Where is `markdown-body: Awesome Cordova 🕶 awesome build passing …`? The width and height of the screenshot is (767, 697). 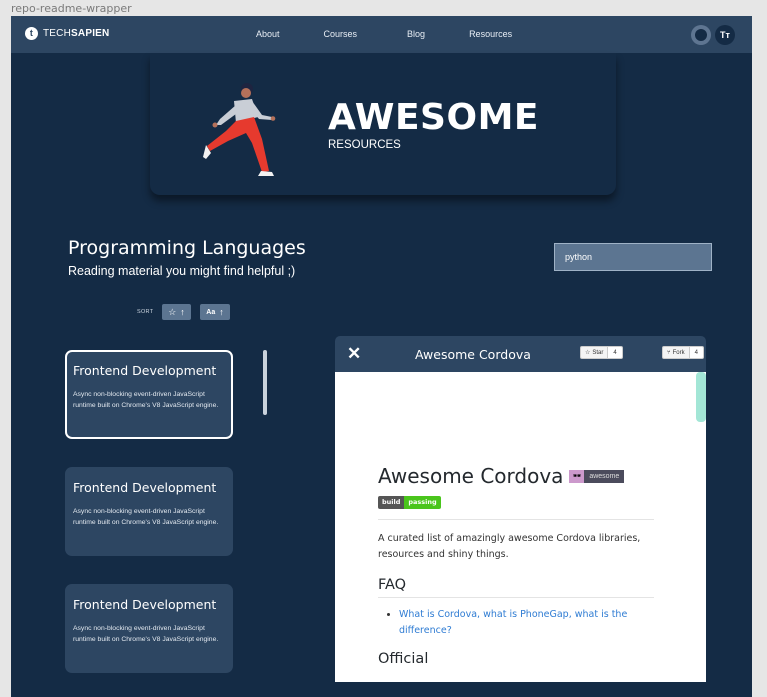 markdown-body: Awesome Cordova 🕶 awesome build passing … is located at coordinates (516, 565).